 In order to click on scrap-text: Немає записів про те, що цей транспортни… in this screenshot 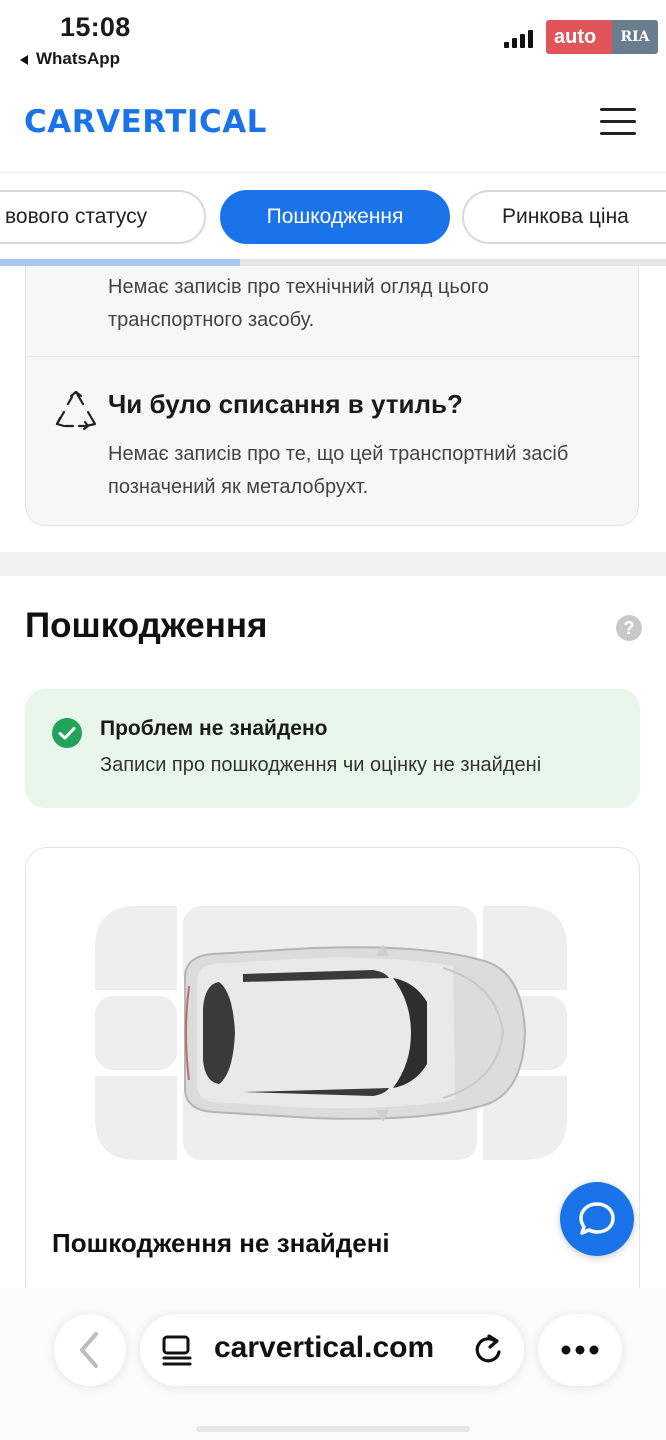, I will do `click(338, 470)`.